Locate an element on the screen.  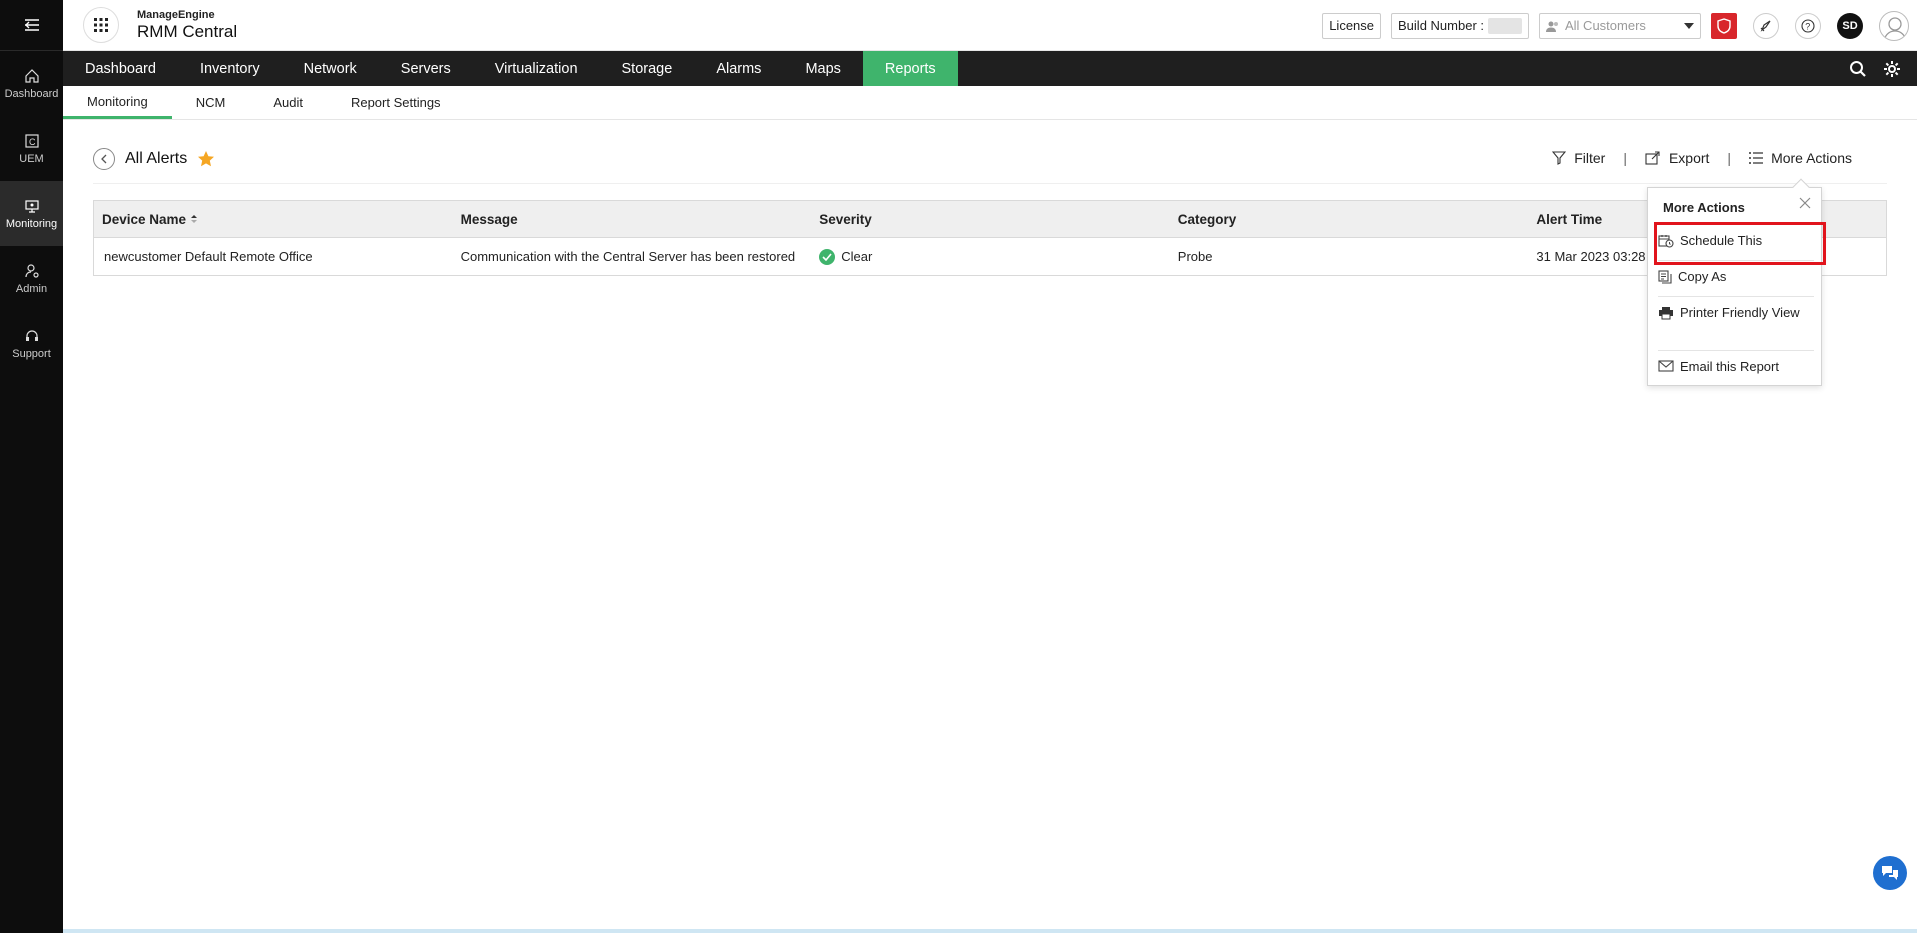
export-icon is located at coordinates (1652, 158).